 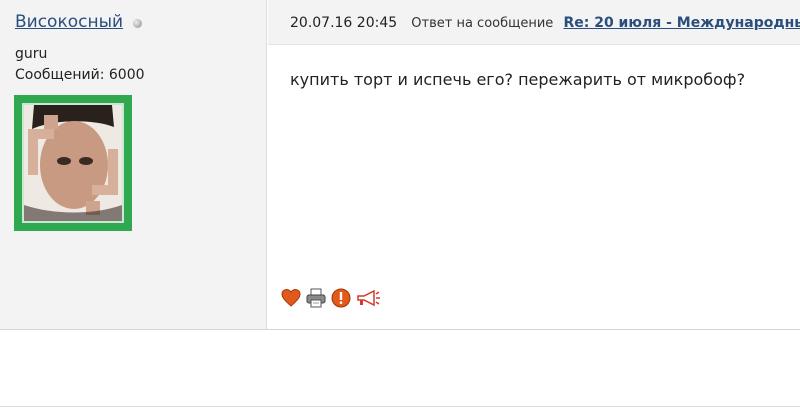 I want to click on reply-to-link: Re: 20 июля - Международный, so click(x=681, y=23).